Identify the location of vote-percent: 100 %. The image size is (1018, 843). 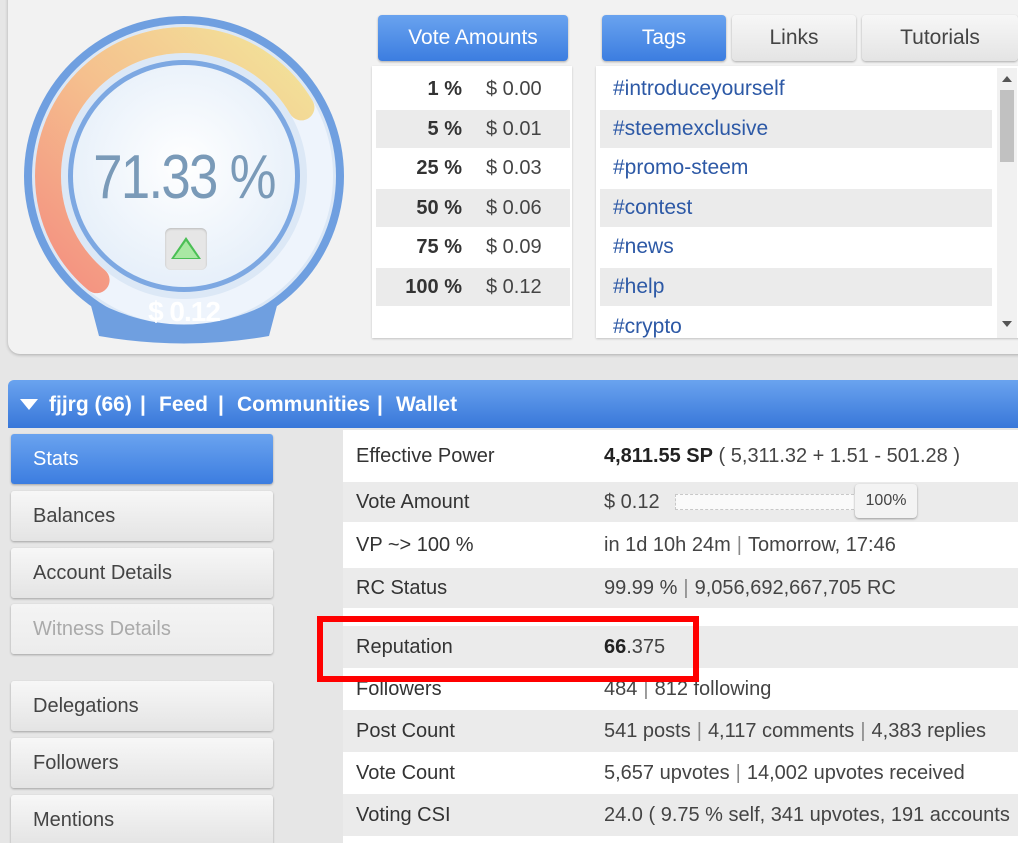
(433, 287).